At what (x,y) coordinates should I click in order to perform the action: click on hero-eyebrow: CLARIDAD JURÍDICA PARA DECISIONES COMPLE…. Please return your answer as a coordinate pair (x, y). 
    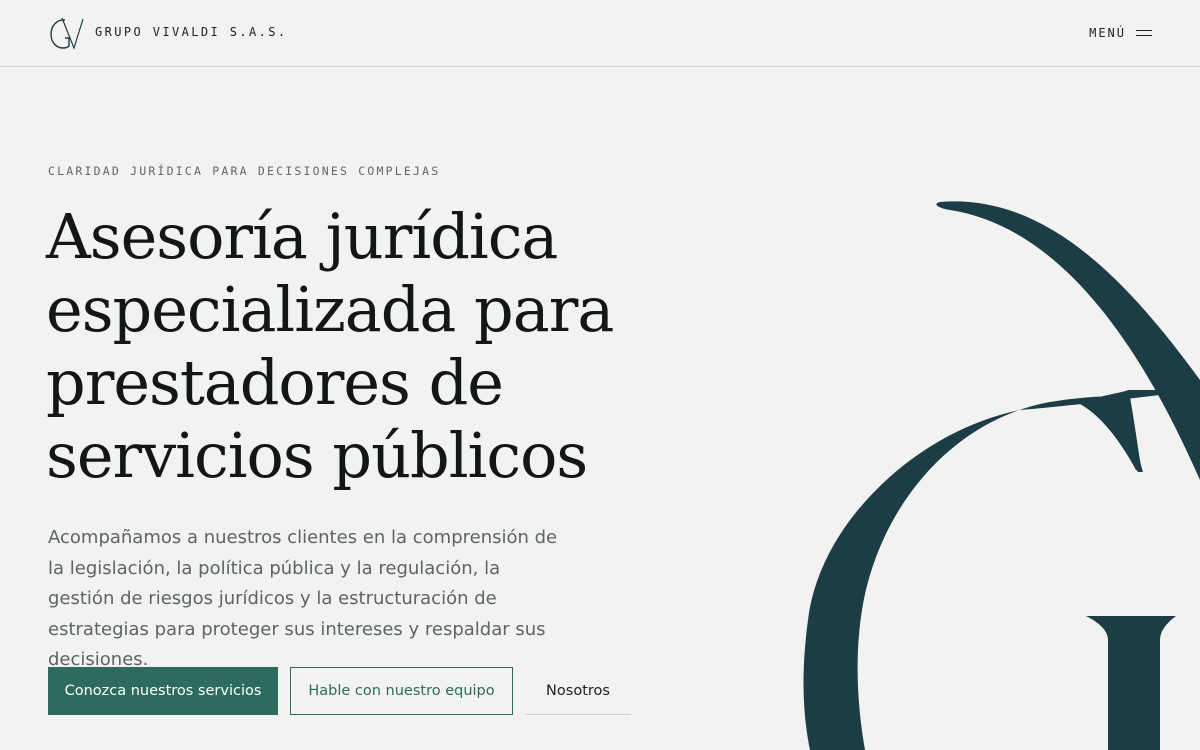
    Looking at the image, I should click on (244, 171).